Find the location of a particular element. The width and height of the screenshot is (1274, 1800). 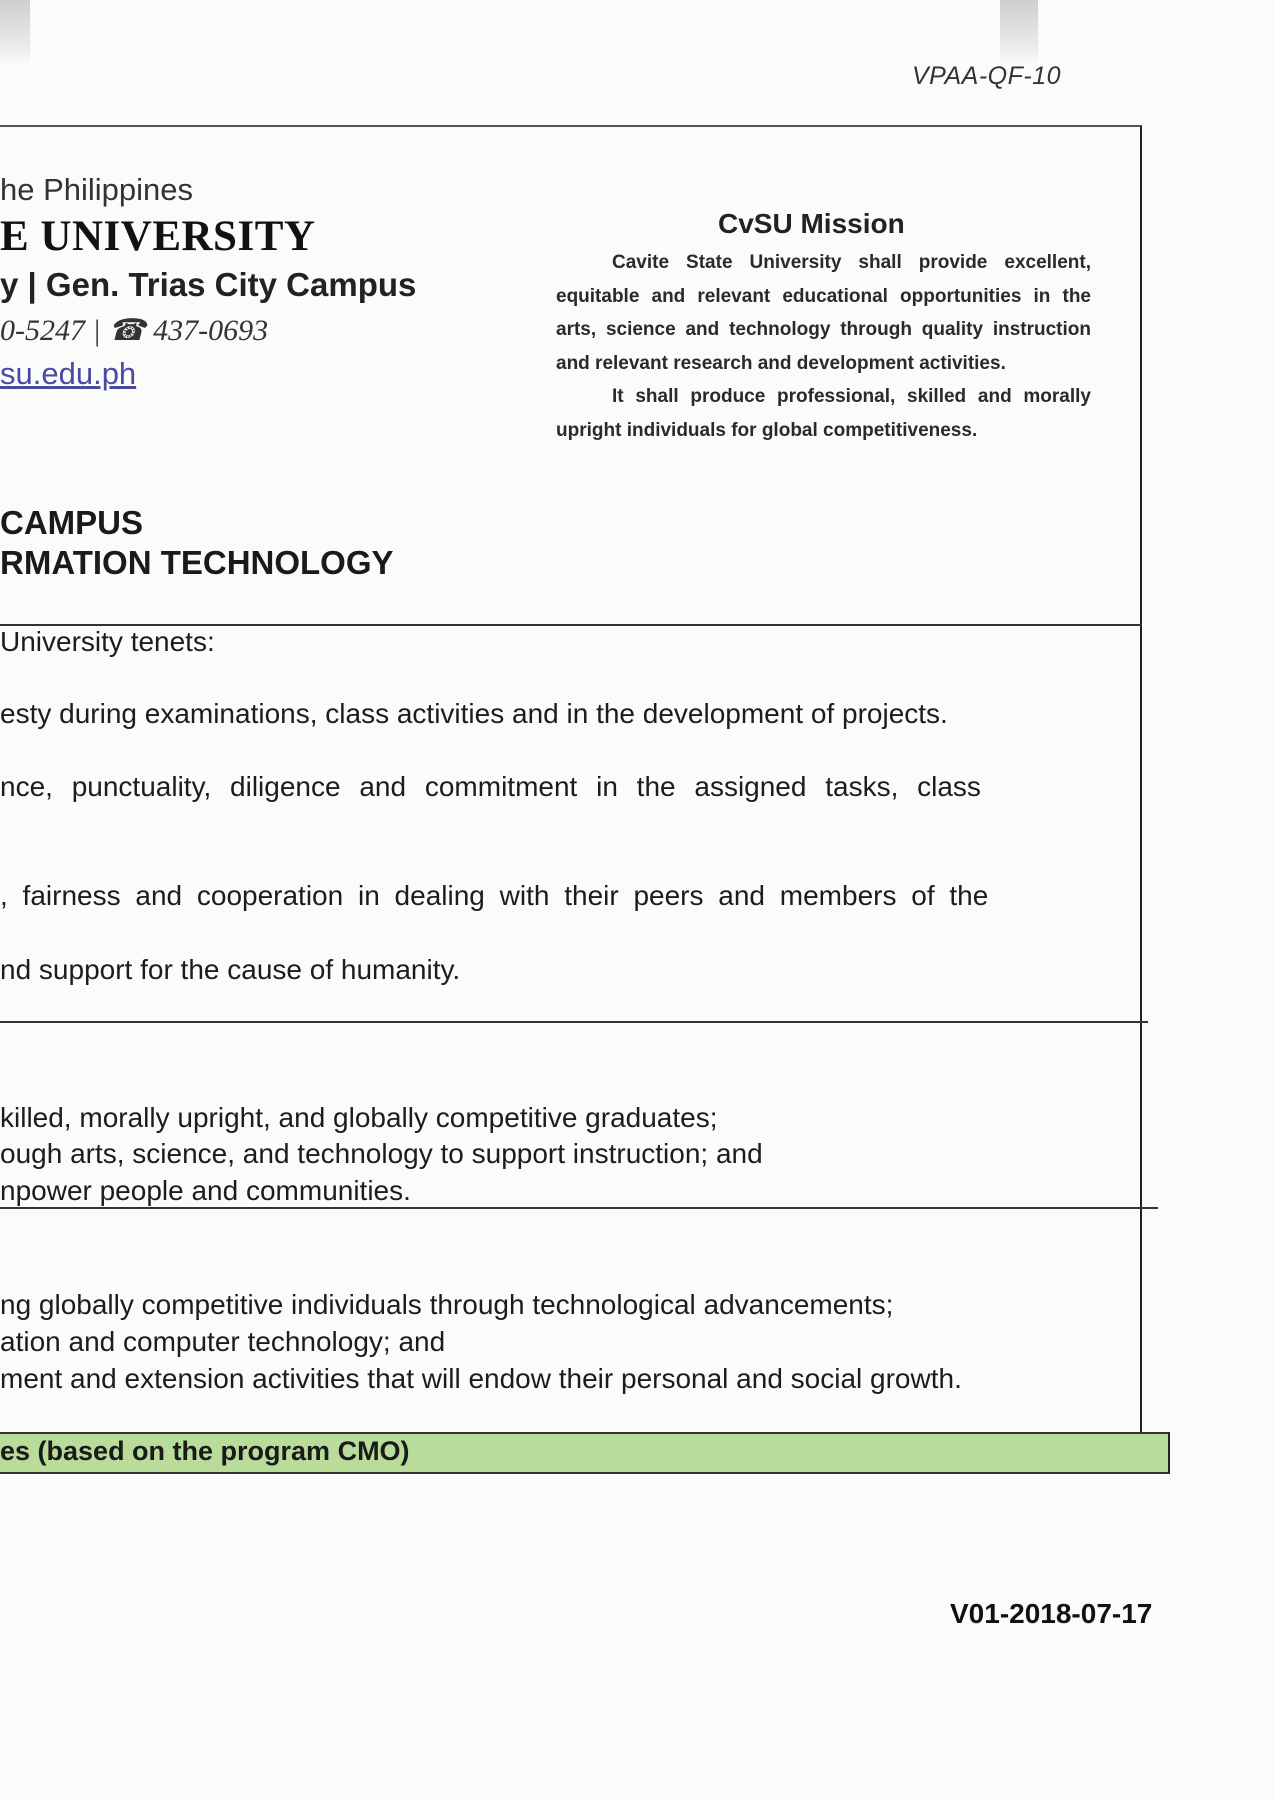

outcomes-header-label: es (based on the program CMO) is located at coordinates (205, 1451).